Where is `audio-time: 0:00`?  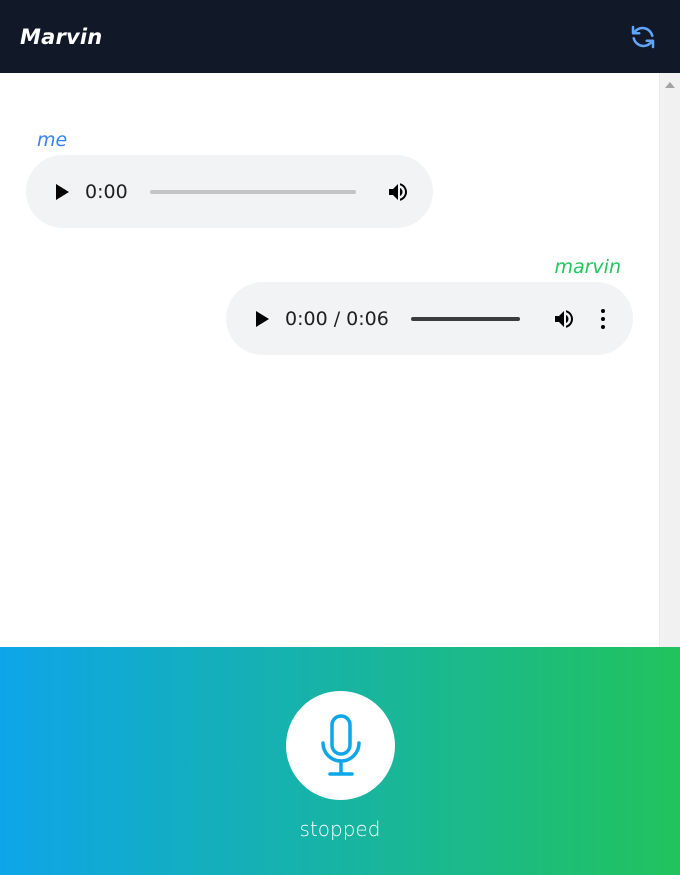
audio-time: 0:00 is located at coordinates (106, 191).